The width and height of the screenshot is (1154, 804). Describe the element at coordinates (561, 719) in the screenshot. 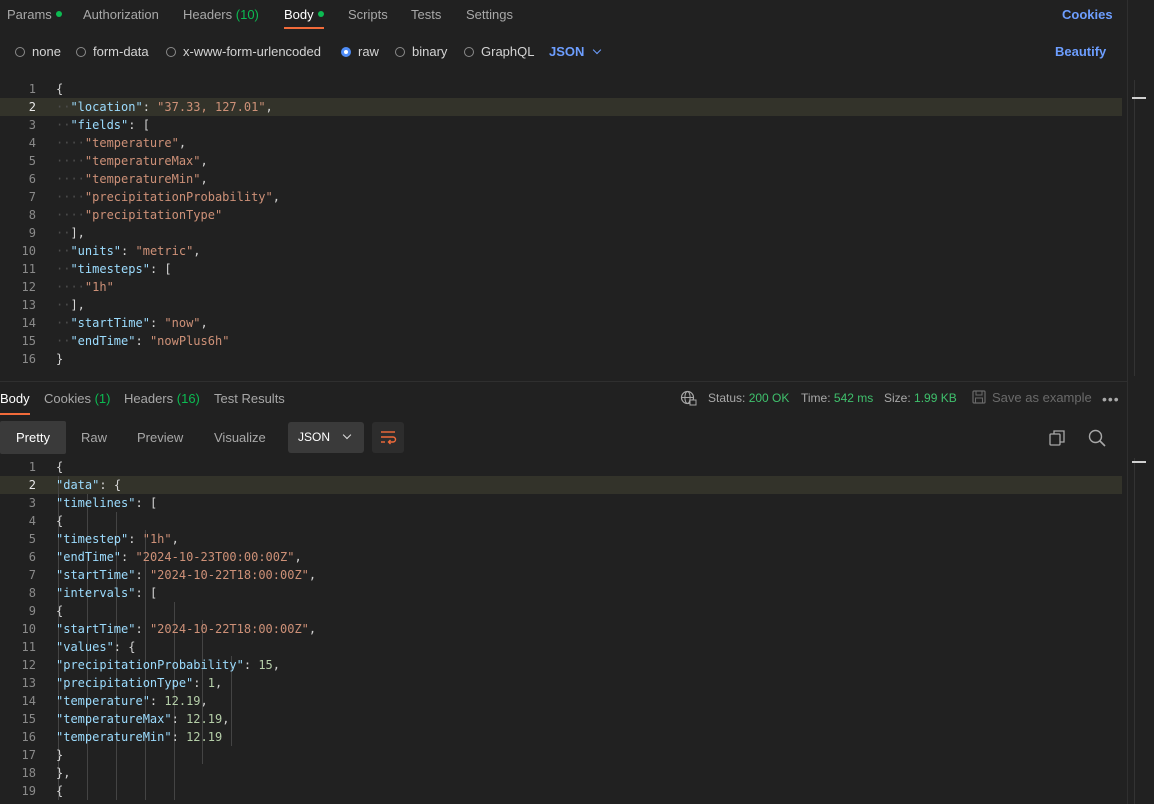

I see `code-line: 15 "temperatureMax": 12.19,` at that location.